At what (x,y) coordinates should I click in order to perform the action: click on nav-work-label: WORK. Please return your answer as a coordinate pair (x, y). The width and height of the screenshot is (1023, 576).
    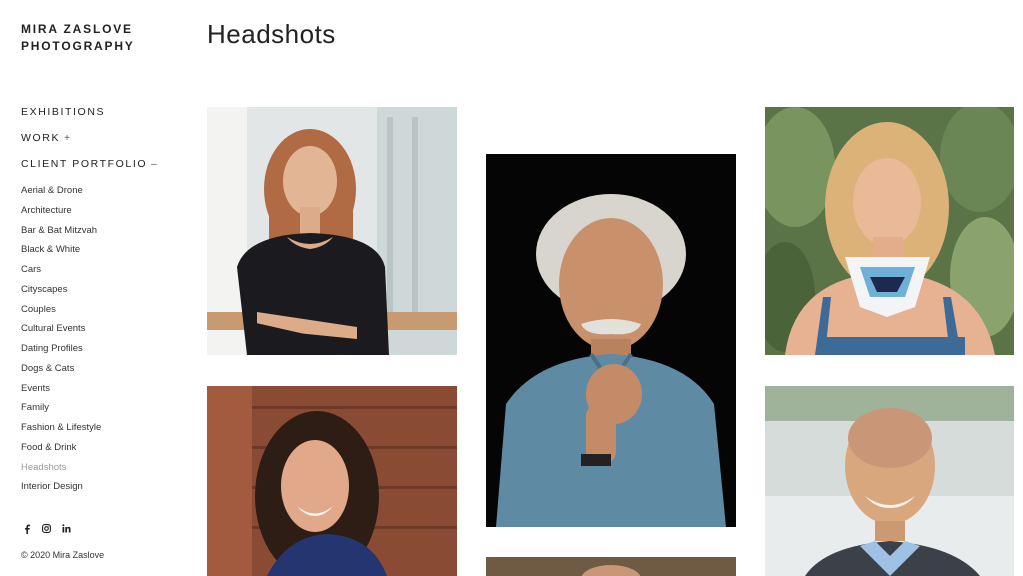
    Looking at the image, I should click on (41, 138).